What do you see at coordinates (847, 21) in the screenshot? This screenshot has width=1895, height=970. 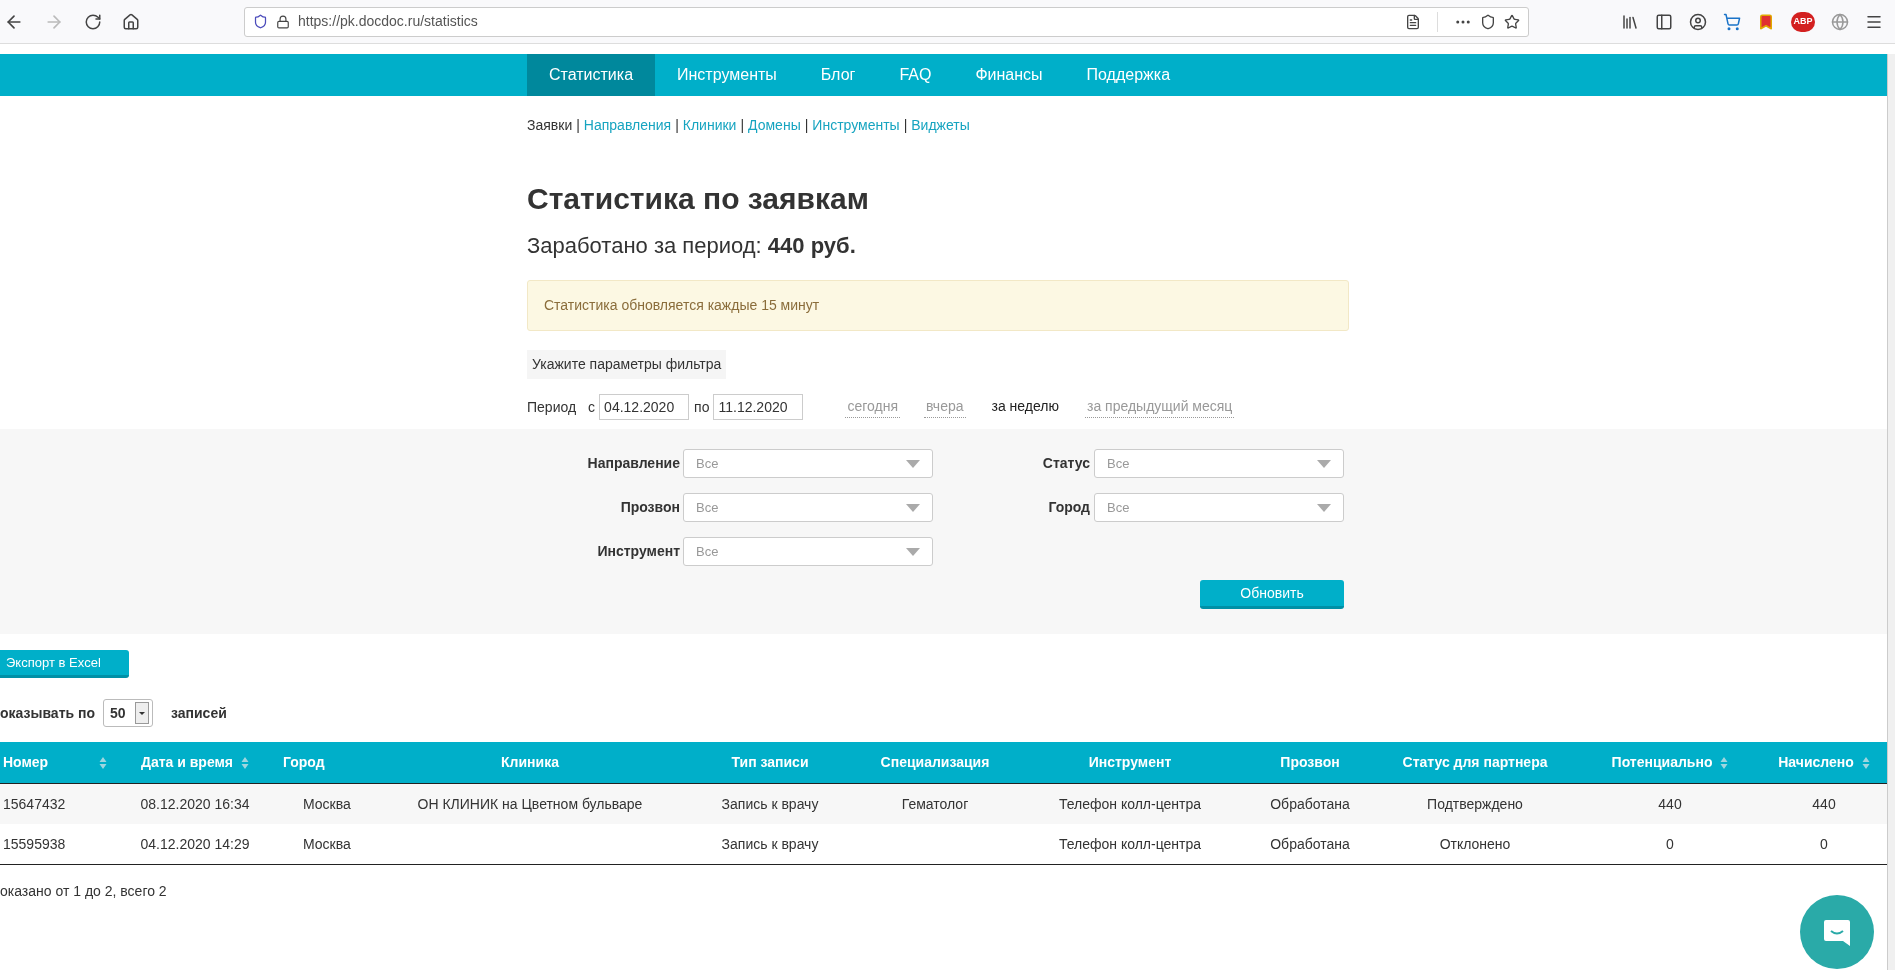 I see `url-text: https://pk.docdoc.ru/statistics` at bounding box center [847, 21].